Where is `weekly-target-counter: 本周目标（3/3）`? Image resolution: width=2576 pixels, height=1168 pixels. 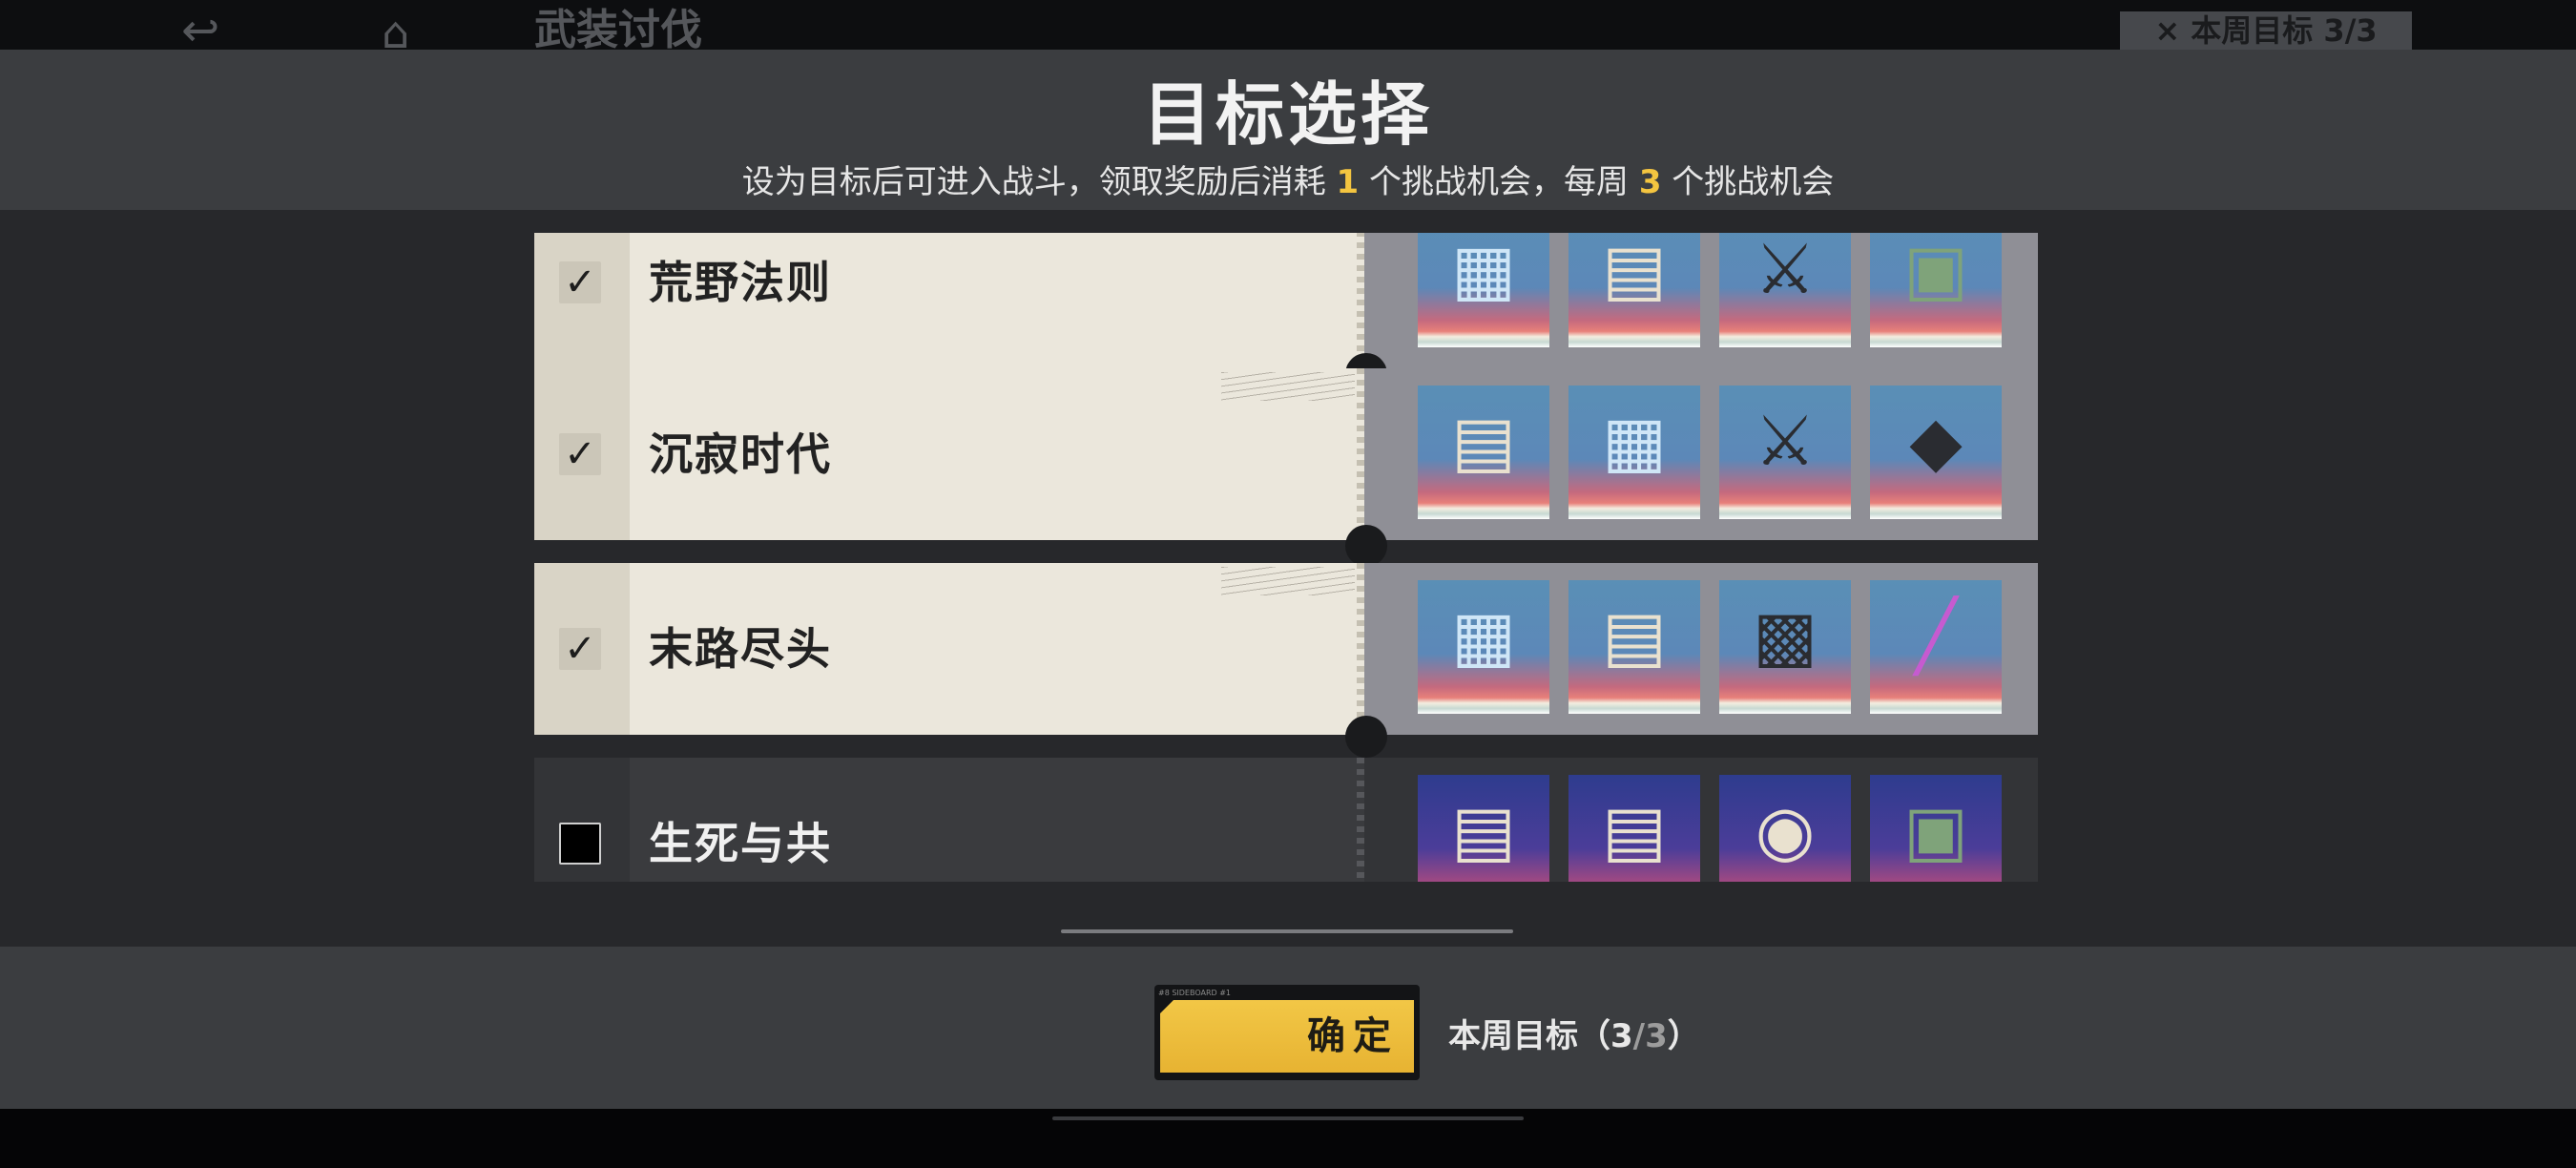 weekly-target-counter: 本周目标（3/3） is located at coordinates (1574, 1036).